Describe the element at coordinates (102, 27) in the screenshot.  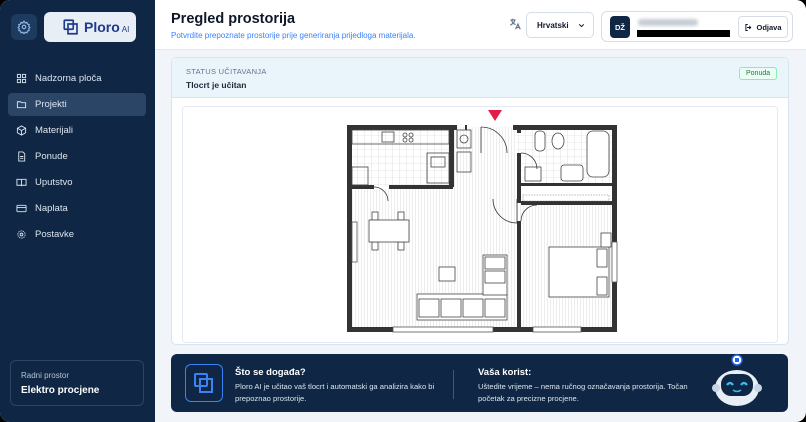
I see `brand-name: Ploro` at that location.